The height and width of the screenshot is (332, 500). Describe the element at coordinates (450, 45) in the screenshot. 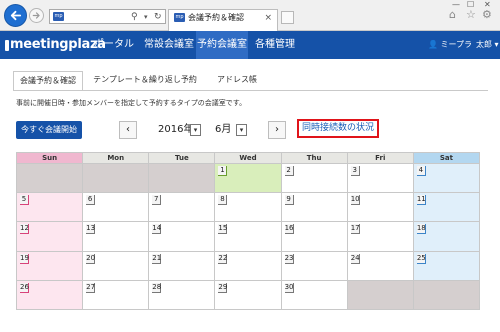

I see `user-menu: 👤 ミープラ` at that location.